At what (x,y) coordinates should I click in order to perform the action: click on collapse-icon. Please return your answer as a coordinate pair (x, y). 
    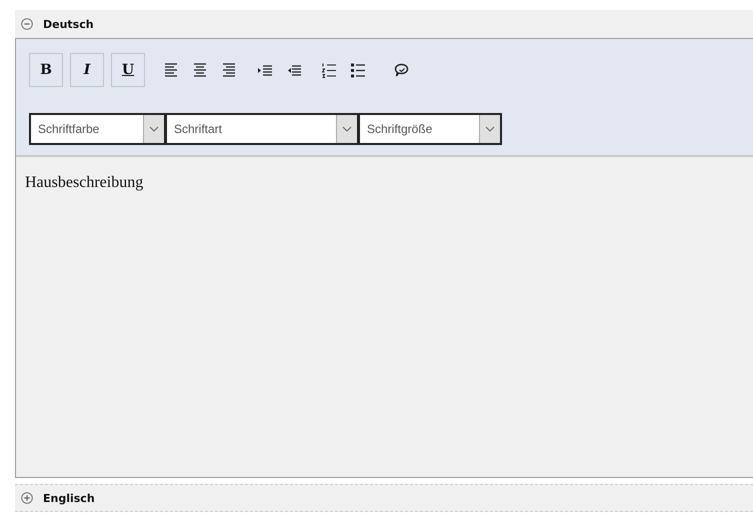
    Looking at the image, I should click on (27, 24).